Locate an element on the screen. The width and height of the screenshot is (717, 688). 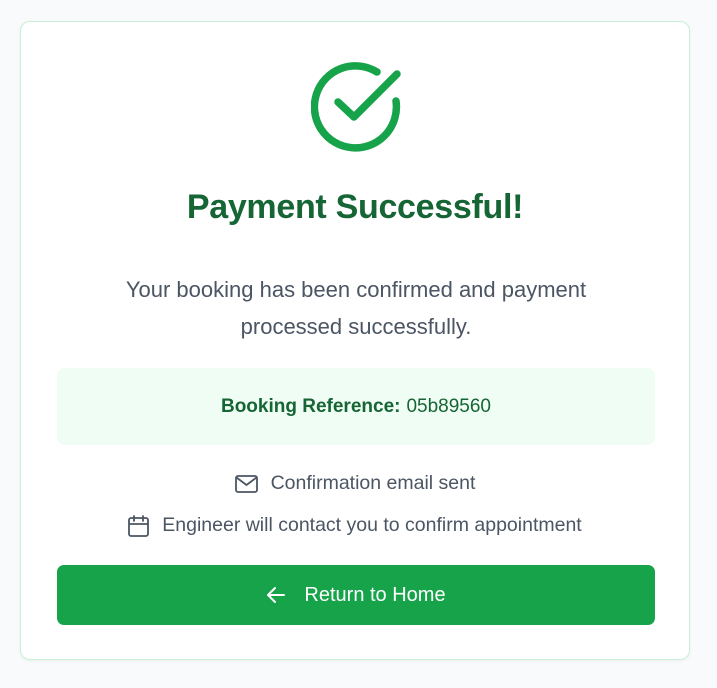
calendar-icon is located at coordinates (139, 525).